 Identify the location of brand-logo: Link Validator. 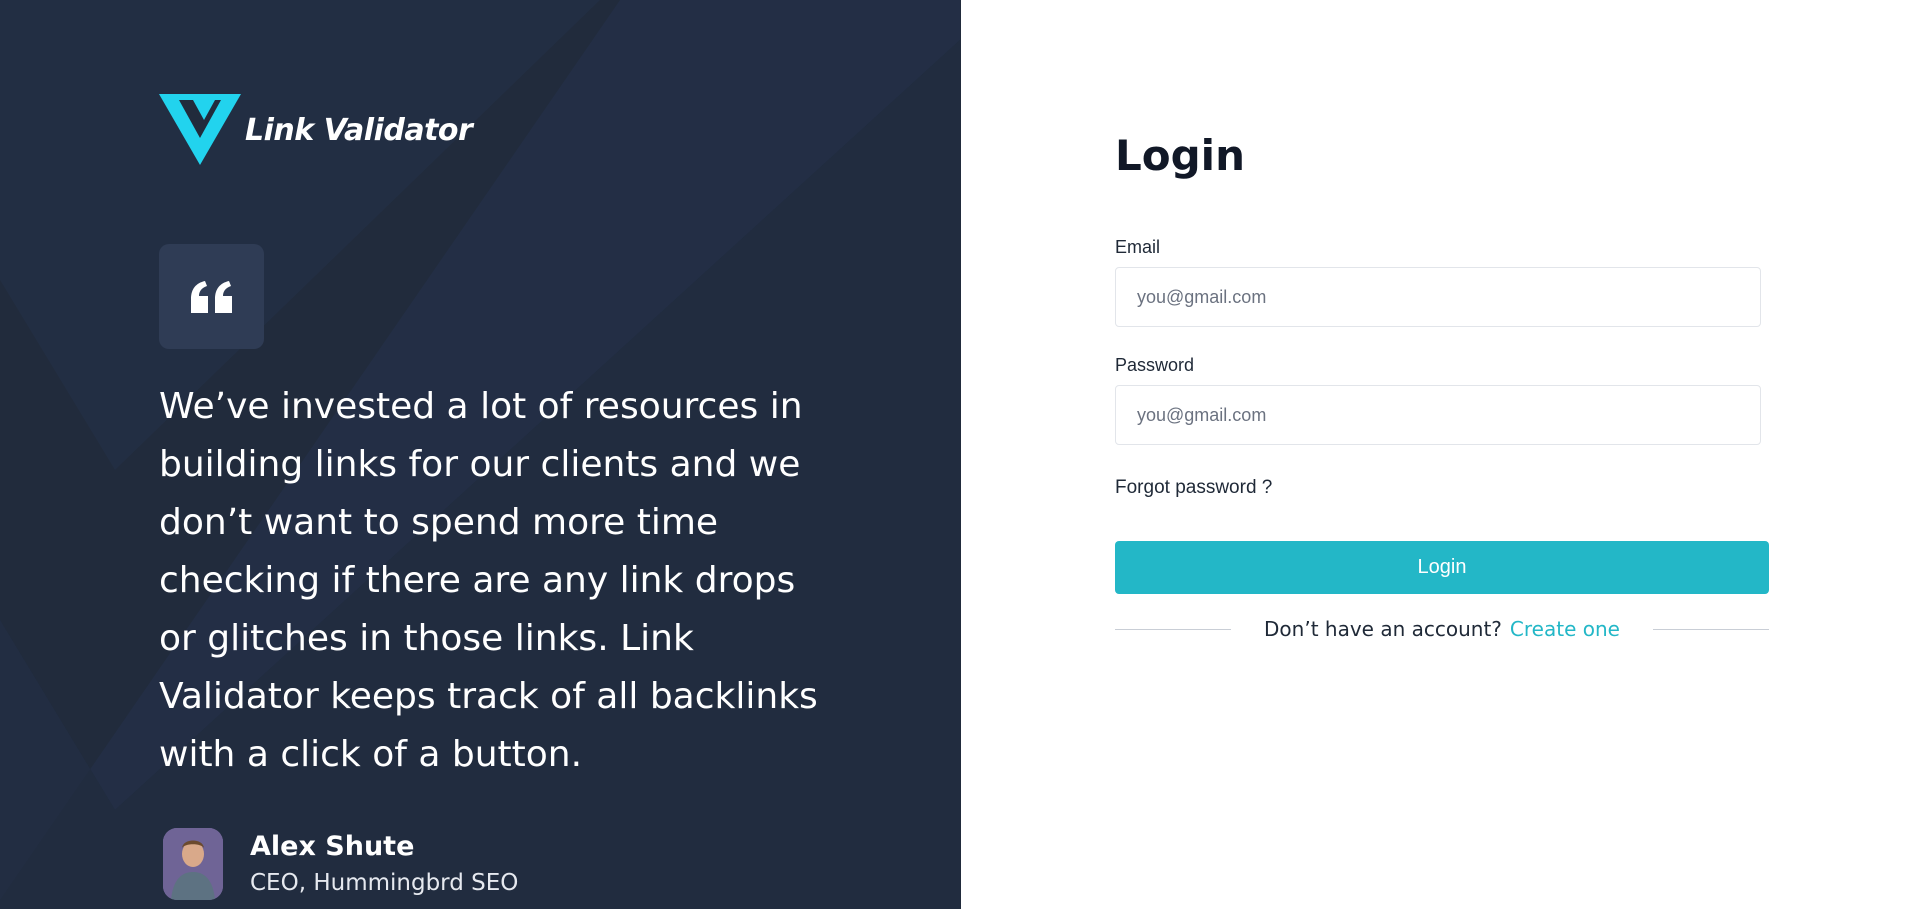
(316, 130).